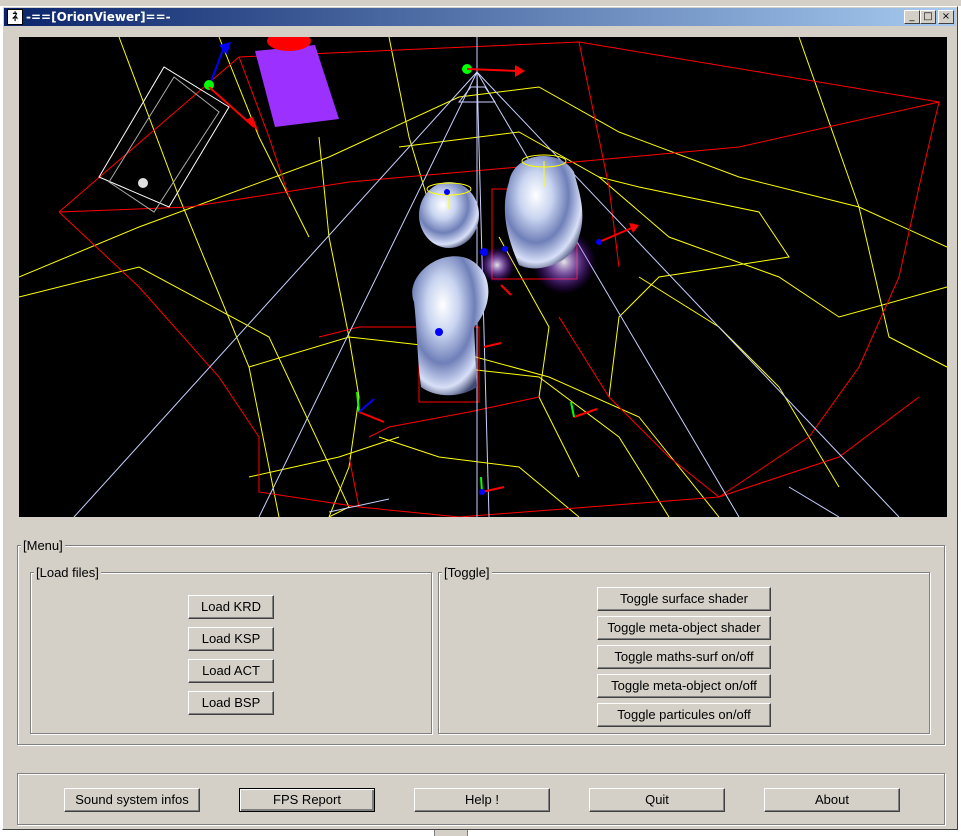  Describe the element at coordinates (231, 639) in the screenshot. I see `load-ksp-button: Load KSP` at that location.